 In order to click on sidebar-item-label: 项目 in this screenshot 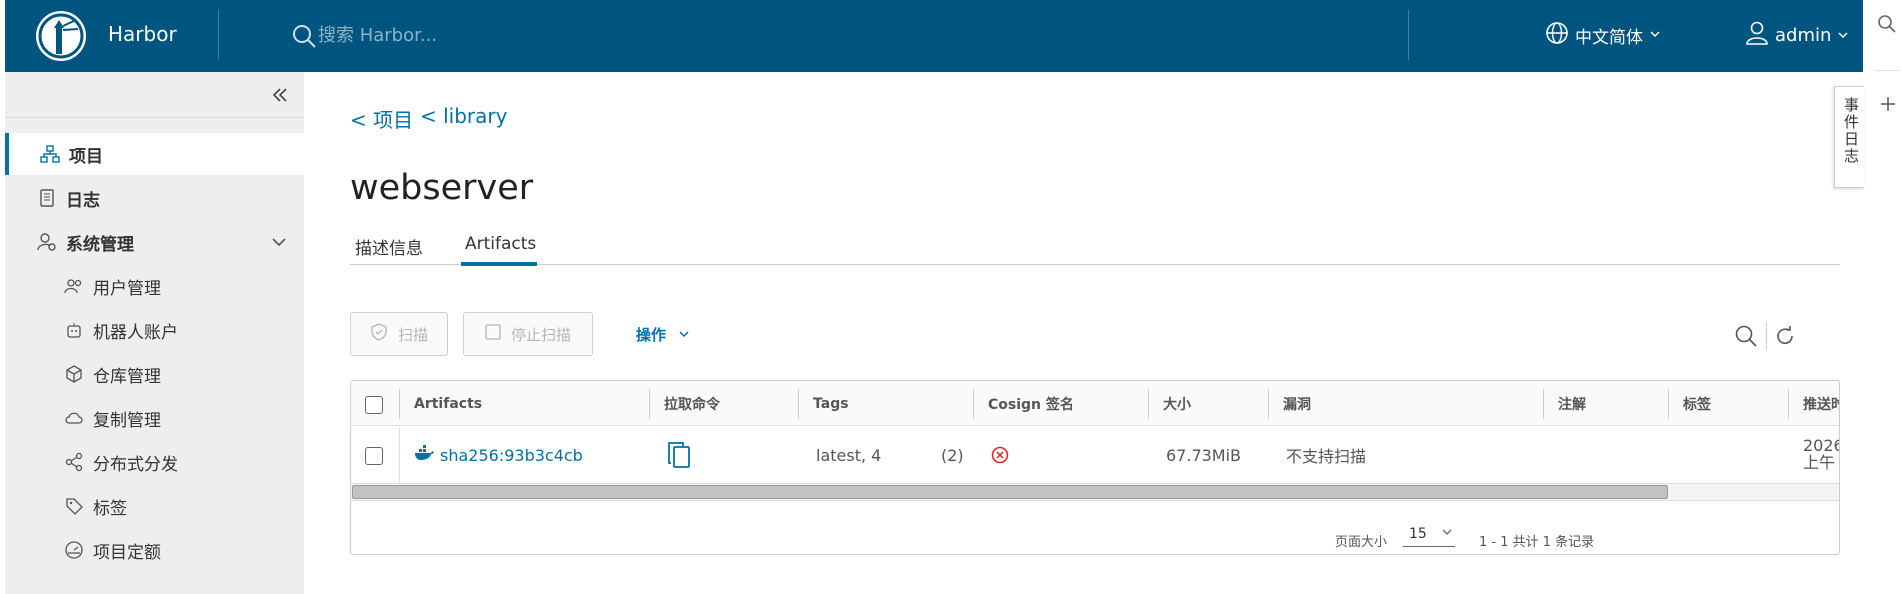, I will do `click(86, 156)`.